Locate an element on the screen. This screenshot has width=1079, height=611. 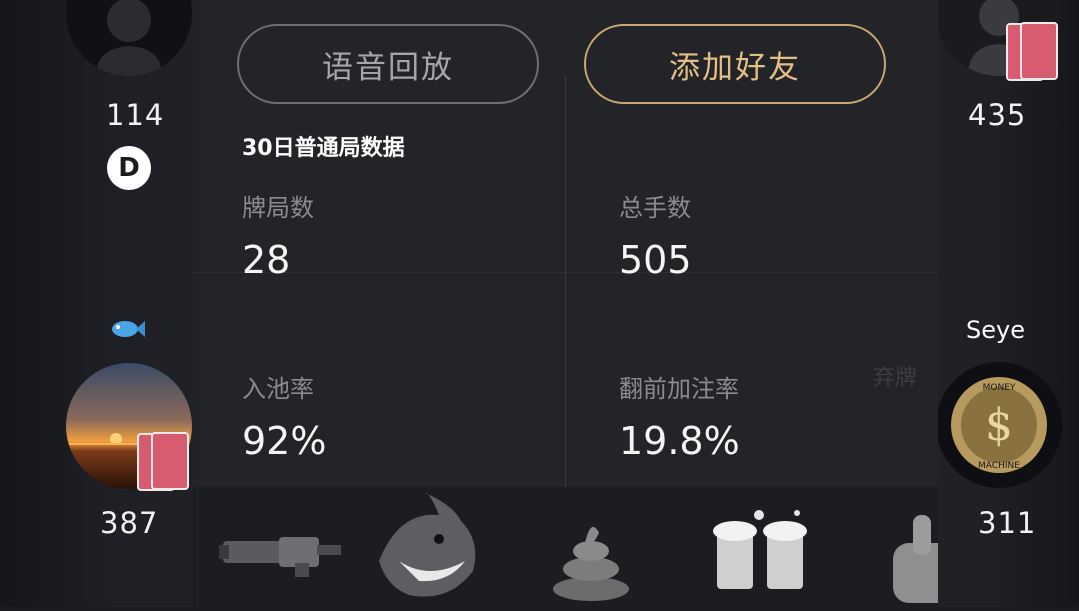
cards-icon-top-right is located at coordinates (1032, 51).